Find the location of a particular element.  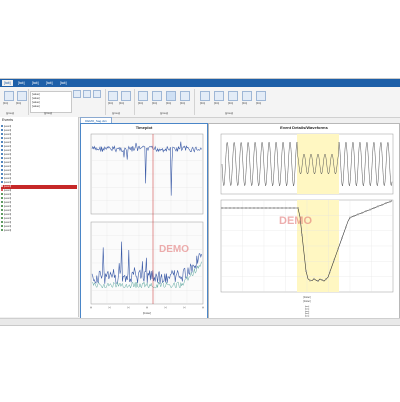

ribbon-button-5-label: [btn] is located at coordinates (141, 103).